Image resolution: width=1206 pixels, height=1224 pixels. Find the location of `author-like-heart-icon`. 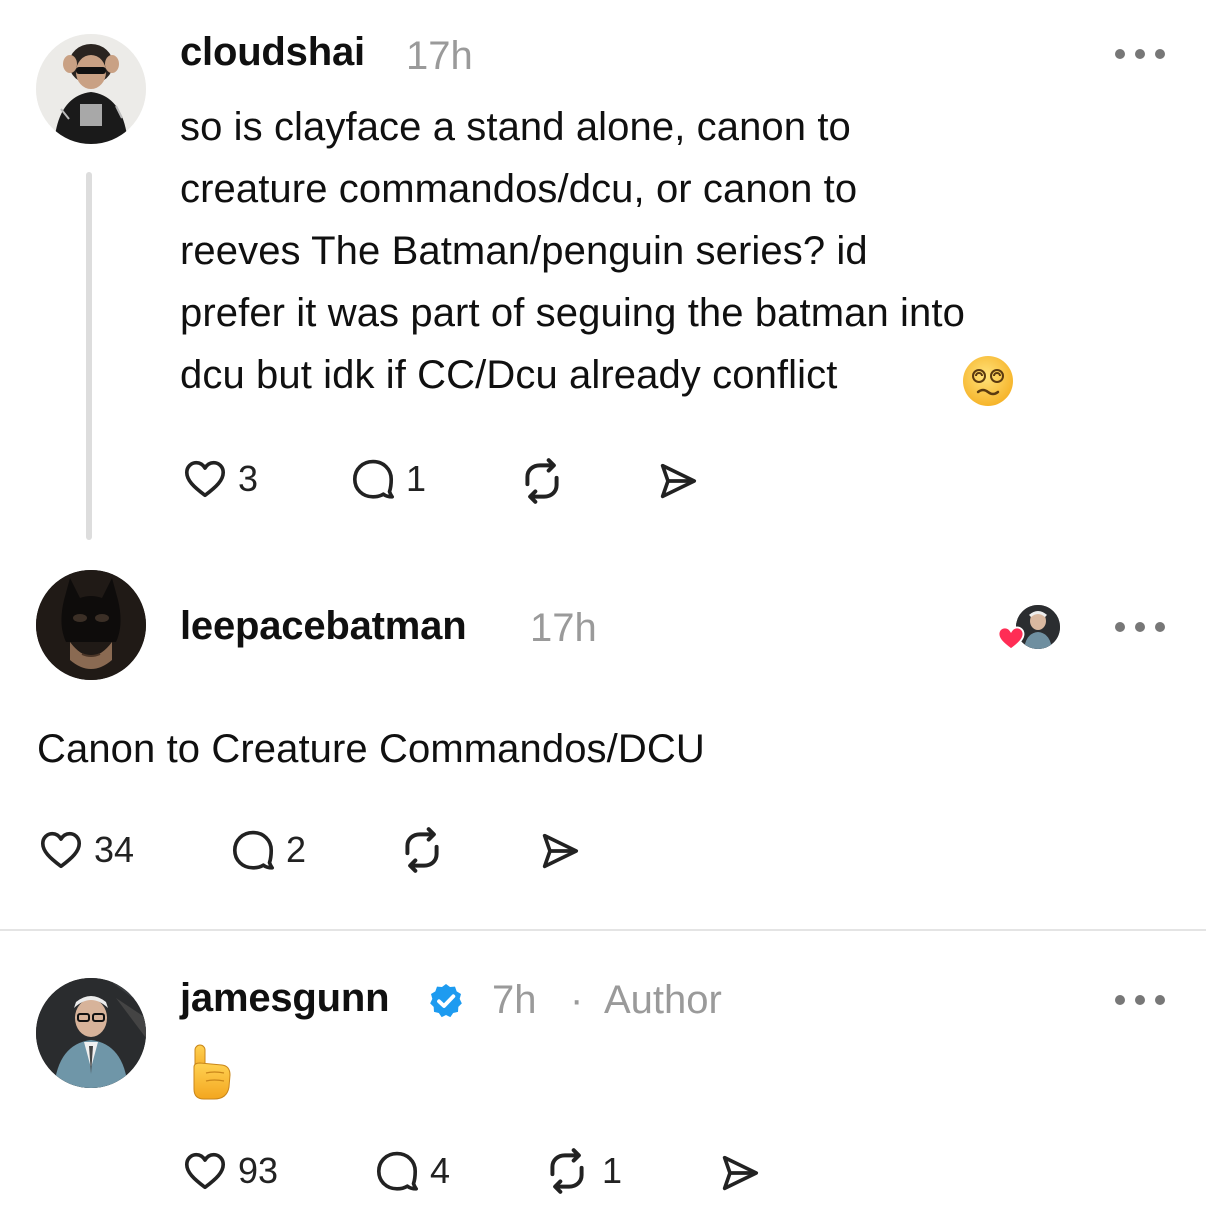

author-like-heart-icon is located at coordinates (1011, 638).